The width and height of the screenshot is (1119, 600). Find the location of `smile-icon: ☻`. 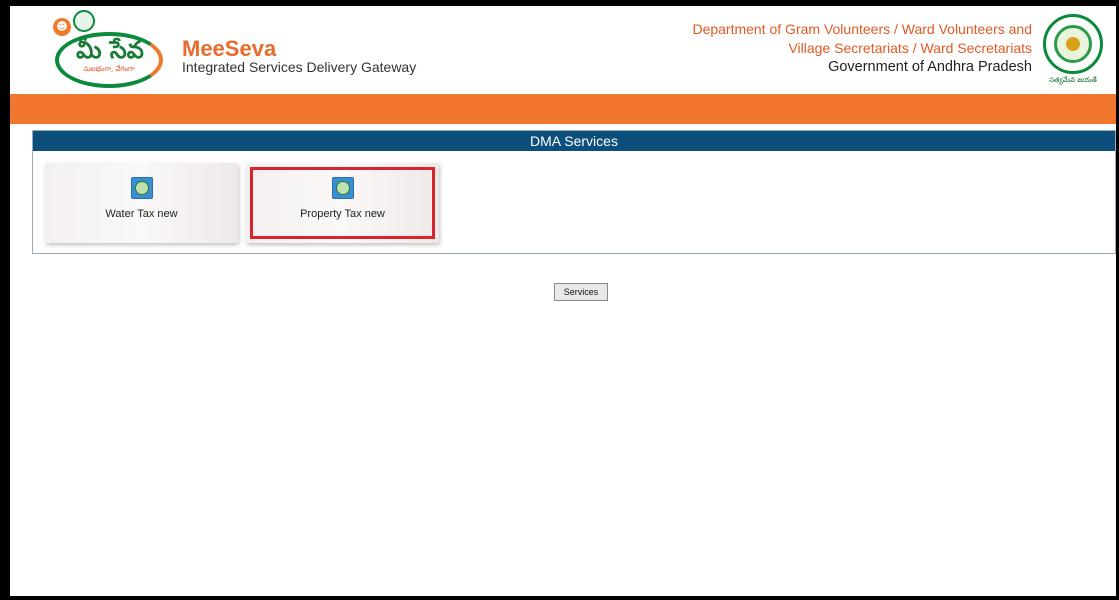

smile-icon: ☻ is located at coordinates (62, 27).